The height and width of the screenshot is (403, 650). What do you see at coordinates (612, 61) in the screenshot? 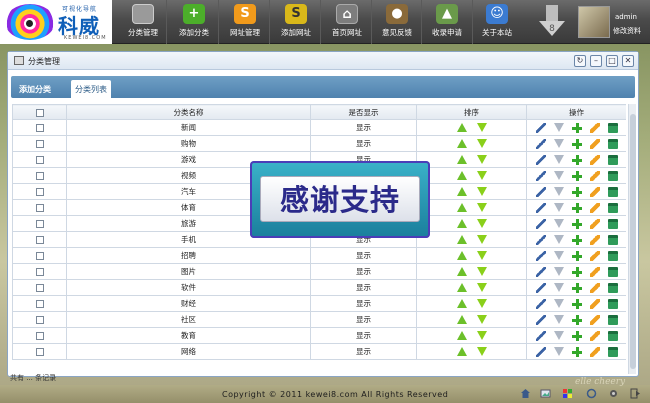
I see `maximize-icon: □` at bounding box center [612, 61].